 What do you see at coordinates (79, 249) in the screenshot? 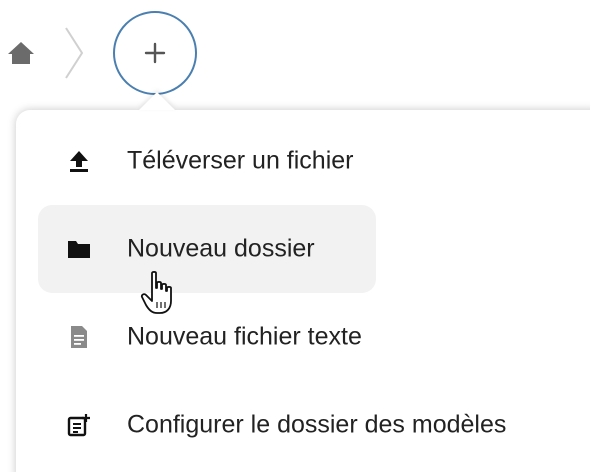
I see `folder-icon` at bounding box center [79, 249].